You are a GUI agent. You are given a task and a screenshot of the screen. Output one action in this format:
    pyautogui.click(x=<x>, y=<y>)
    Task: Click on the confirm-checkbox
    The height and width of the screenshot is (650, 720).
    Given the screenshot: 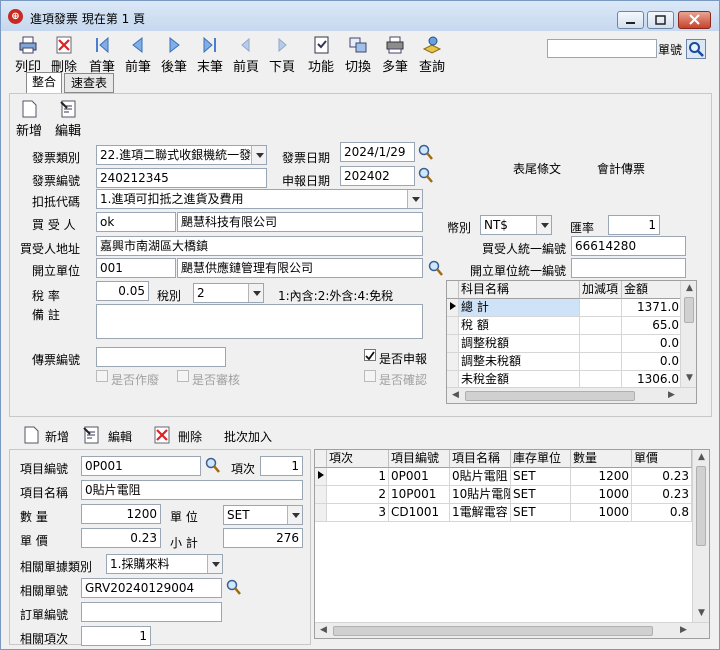 What is the action you would take?
    pyautogui.click(x=370, y=376)
    